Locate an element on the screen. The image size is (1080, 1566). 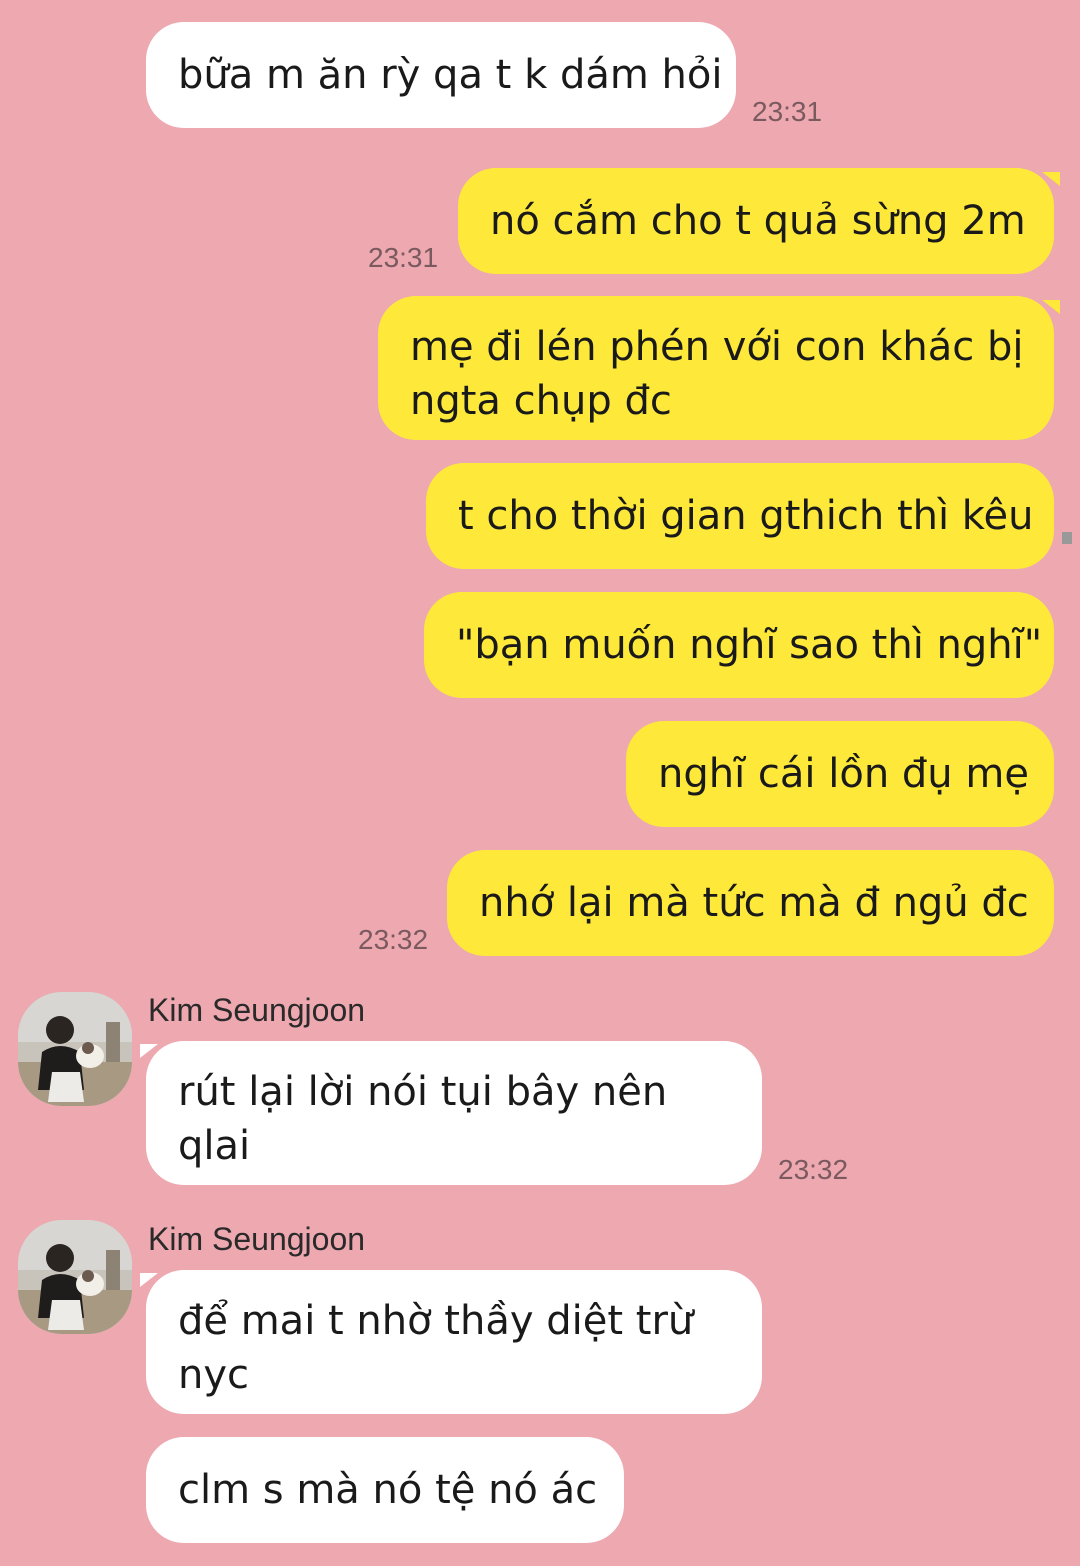
outgoing-message-bubble: nó cắm cho t quả sừng 2m is located at coordinates (756, 221).